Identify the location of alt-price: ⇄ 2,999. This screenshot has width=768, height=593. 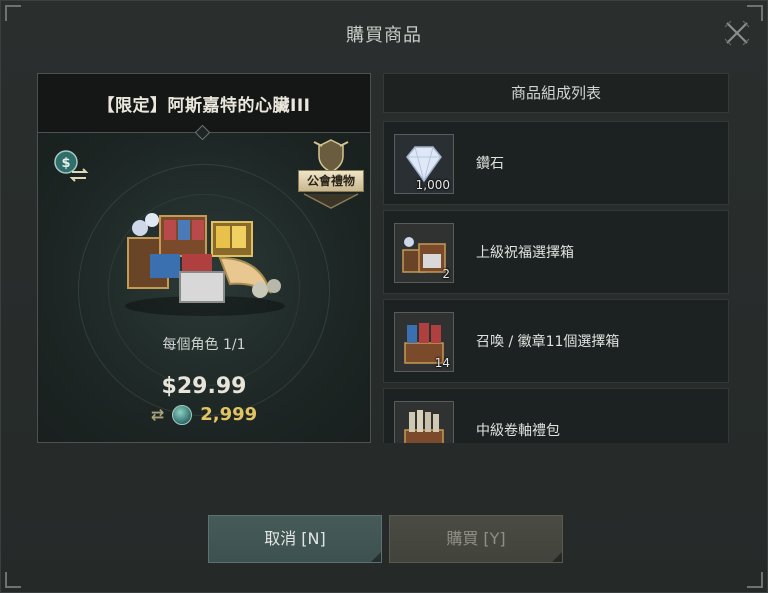
(204, 414).